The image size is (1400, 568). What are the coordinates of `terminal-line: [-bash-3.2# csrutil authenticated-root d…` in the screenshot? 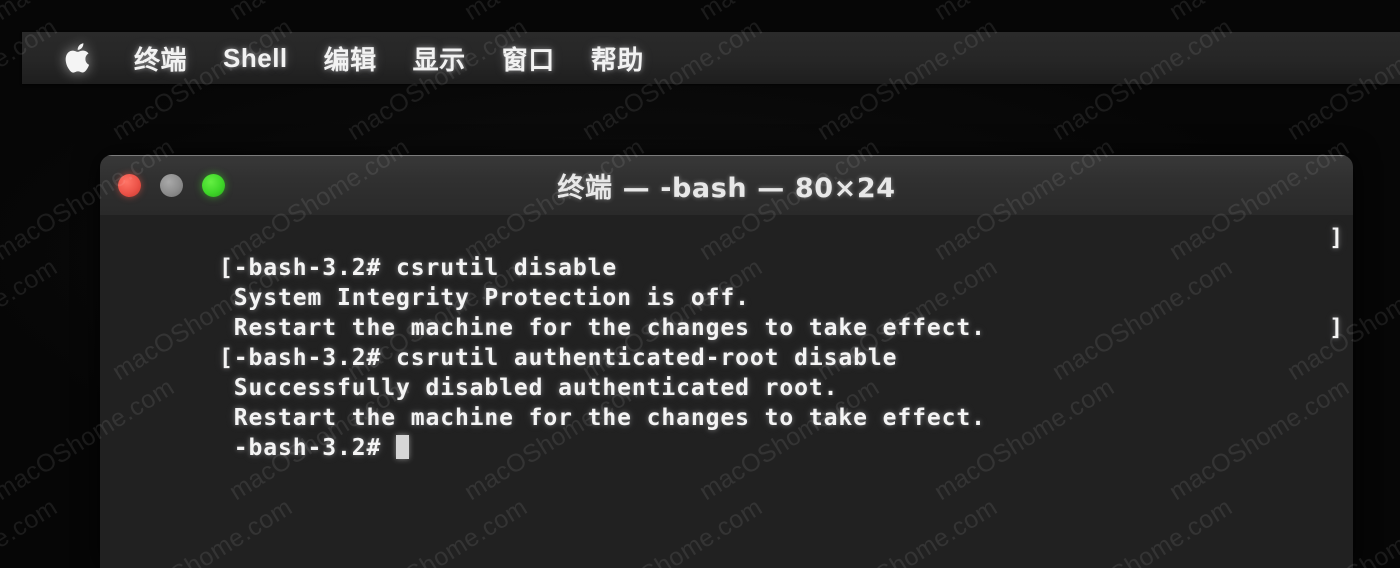 It's located at (726, 342).